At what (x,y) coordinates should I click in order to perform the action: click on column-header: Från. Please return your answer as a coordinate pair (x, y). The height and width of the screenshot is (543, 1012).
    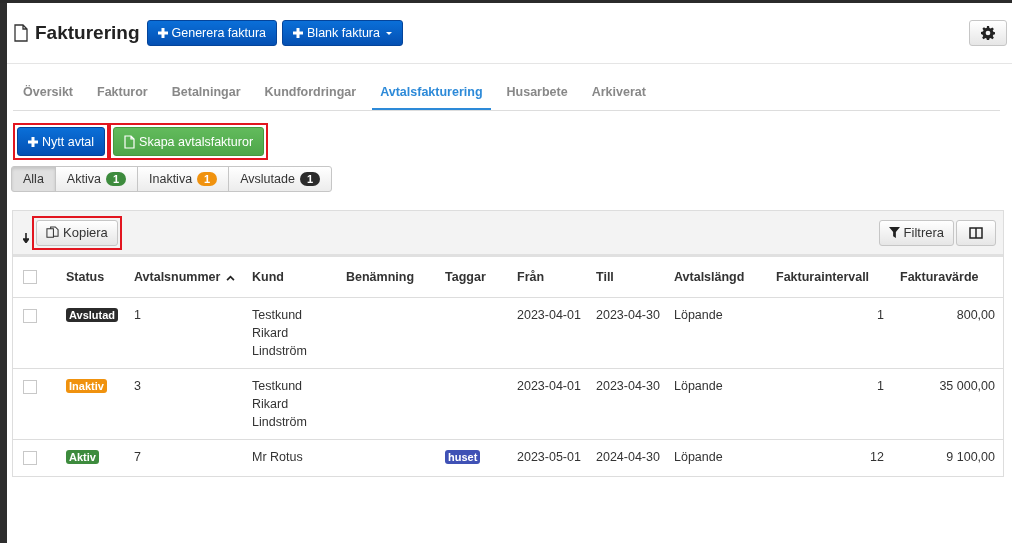
    Looking at the image, I should click on (531, 277).